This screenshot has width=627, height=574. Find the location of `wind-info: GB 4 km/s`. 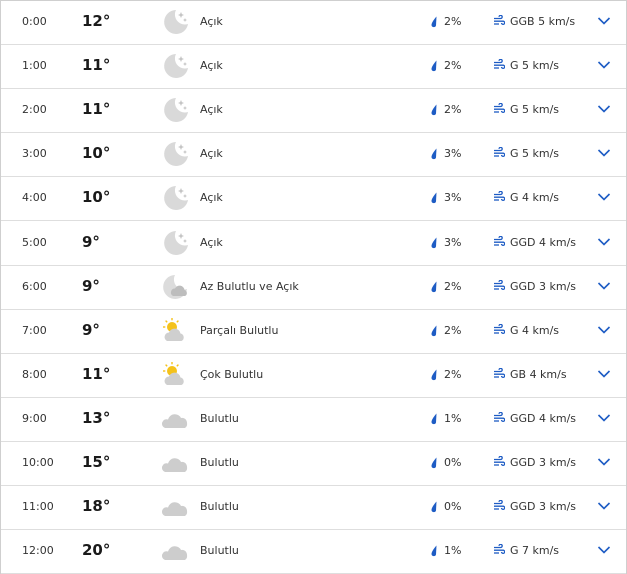

wind-info: GB 4 km/s is located at coordinates (538, 374).